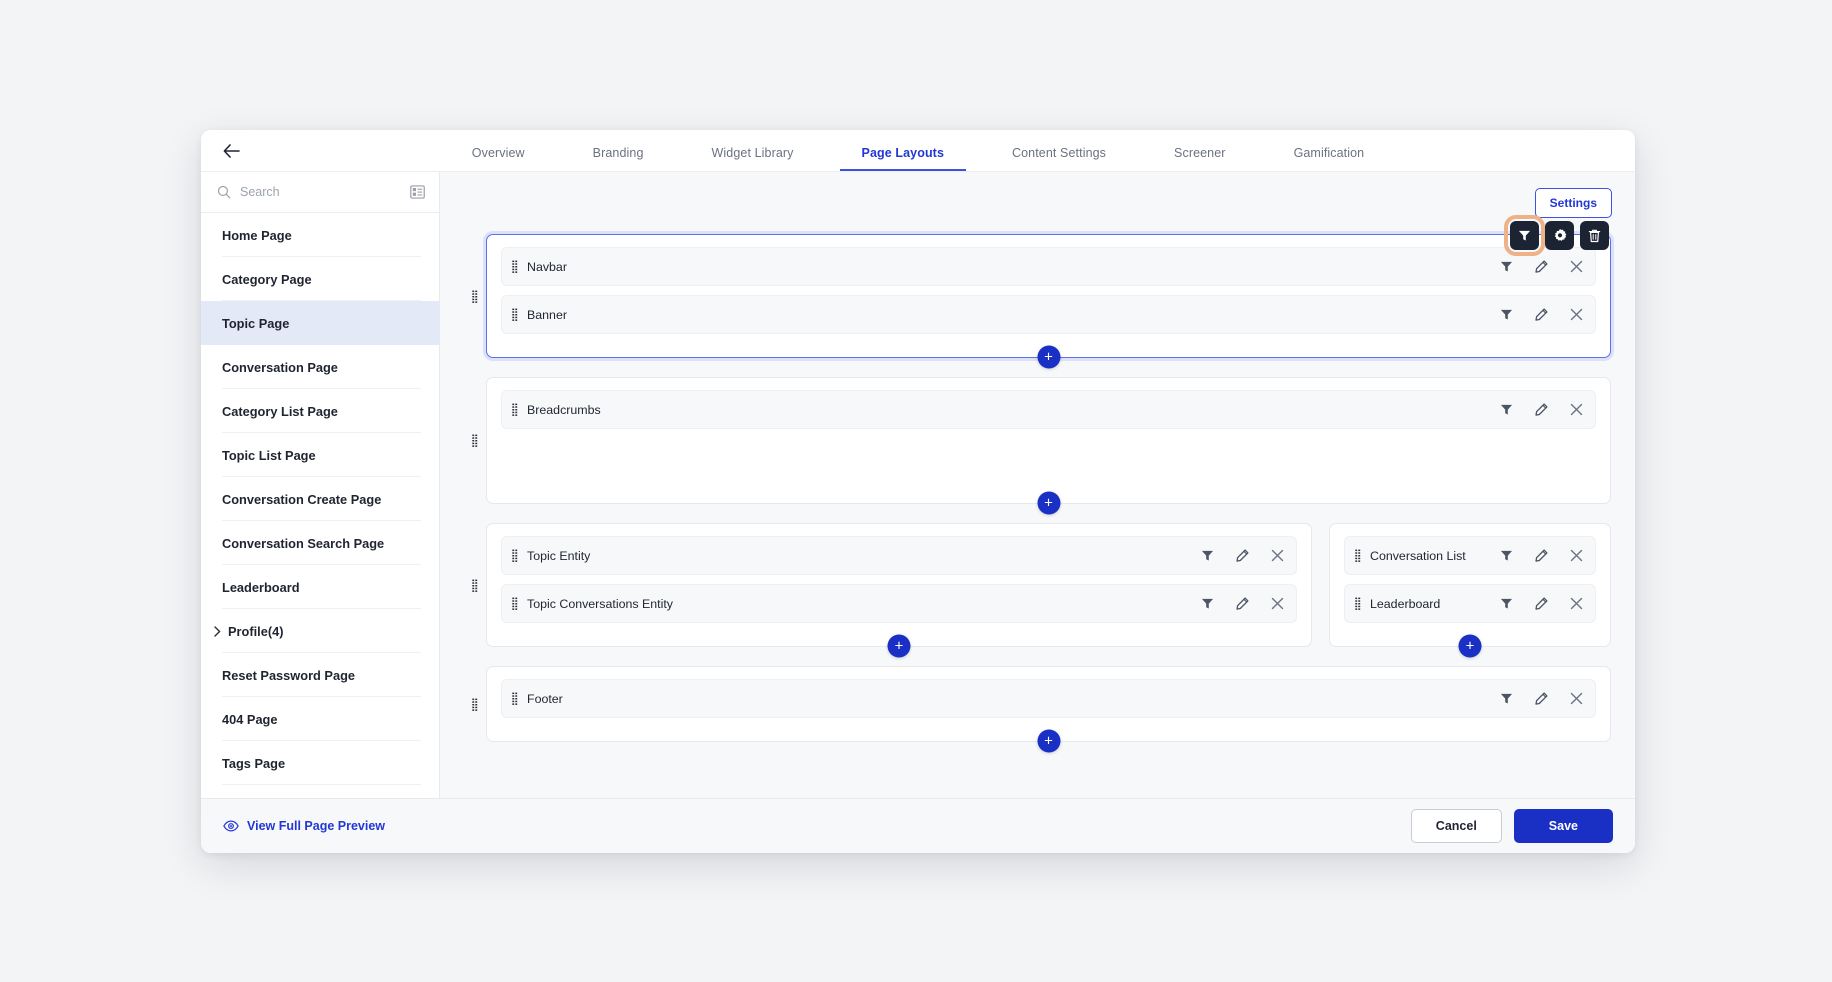  I want to click on section-column: Conversation List Leaderboard +, so click(1470, 590).